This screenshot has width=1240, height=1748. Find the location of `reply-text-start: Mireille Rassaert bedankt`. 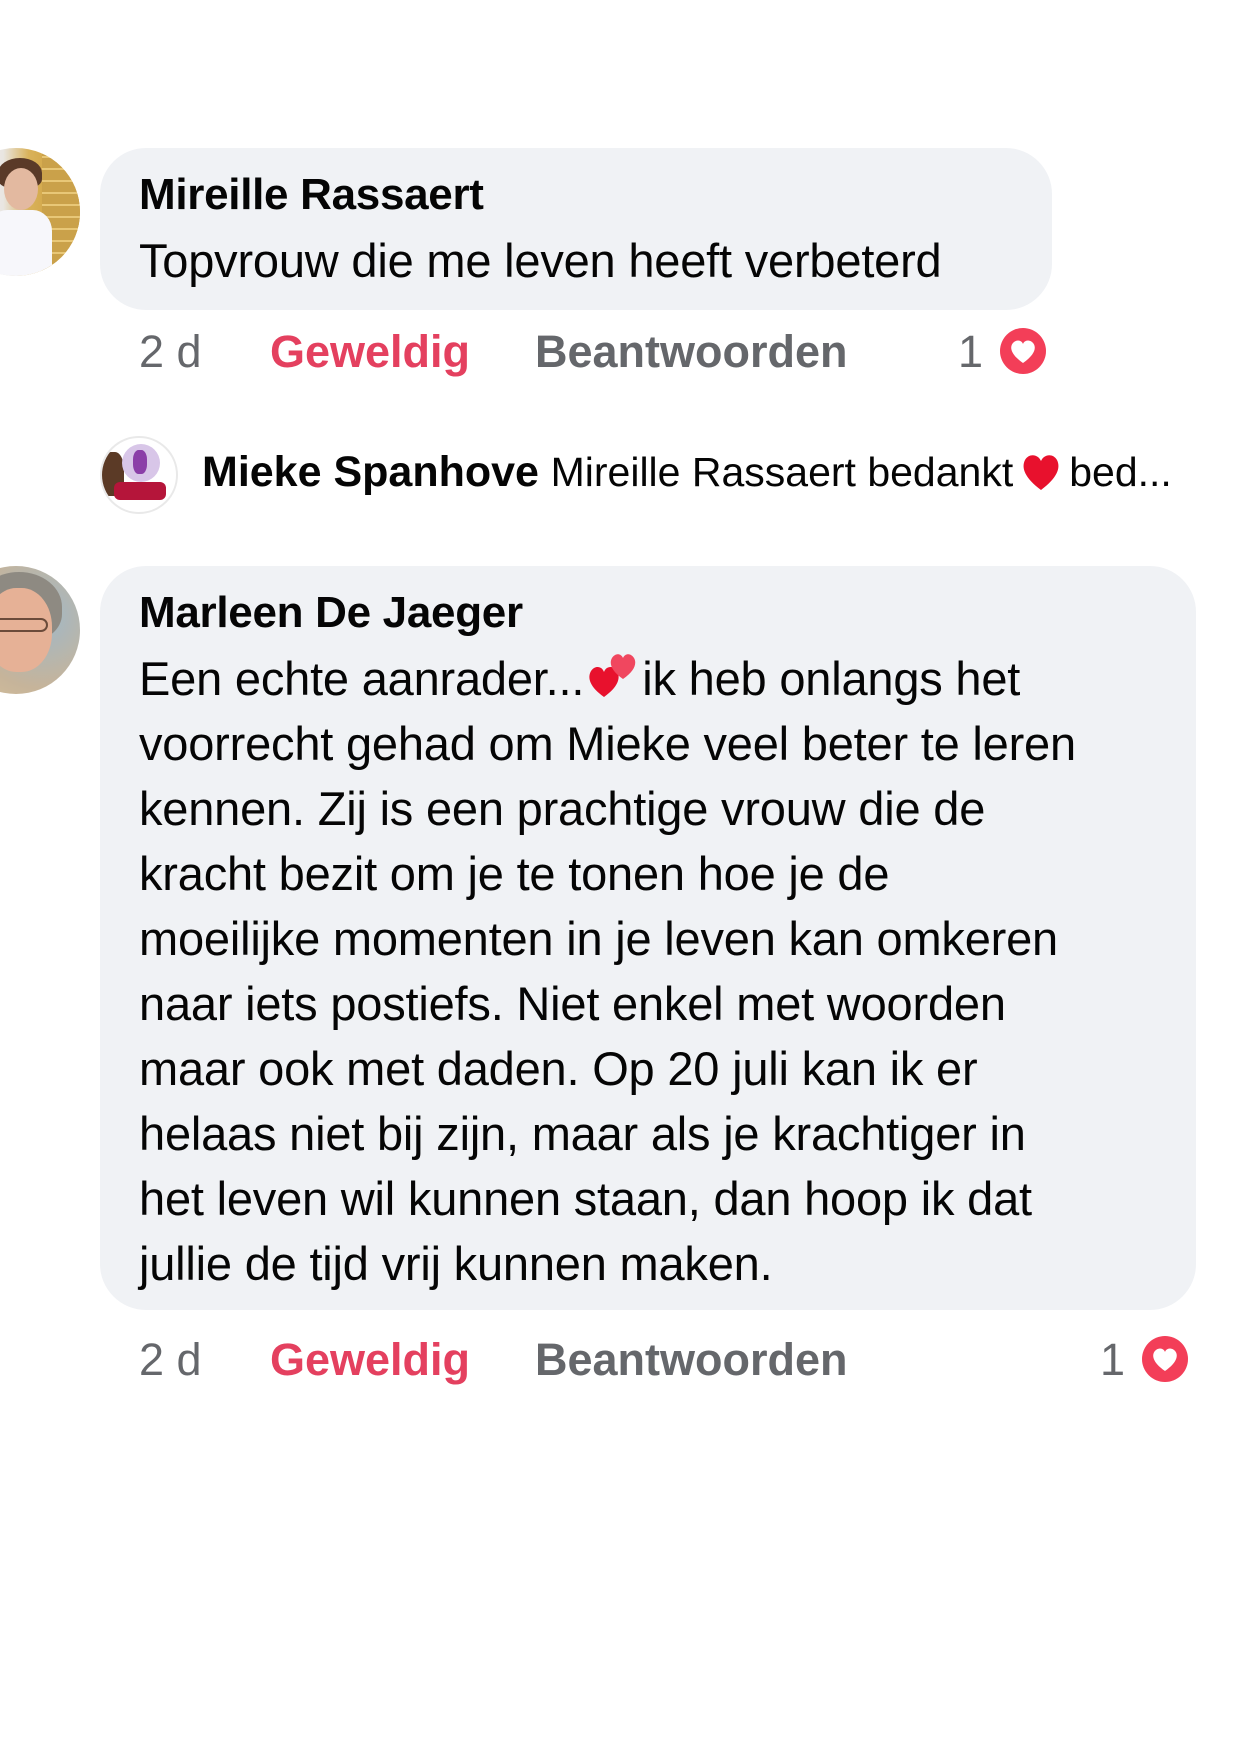

reply-text-start: Mireille Rassaert bedankt is located at coordinates (782, 472).